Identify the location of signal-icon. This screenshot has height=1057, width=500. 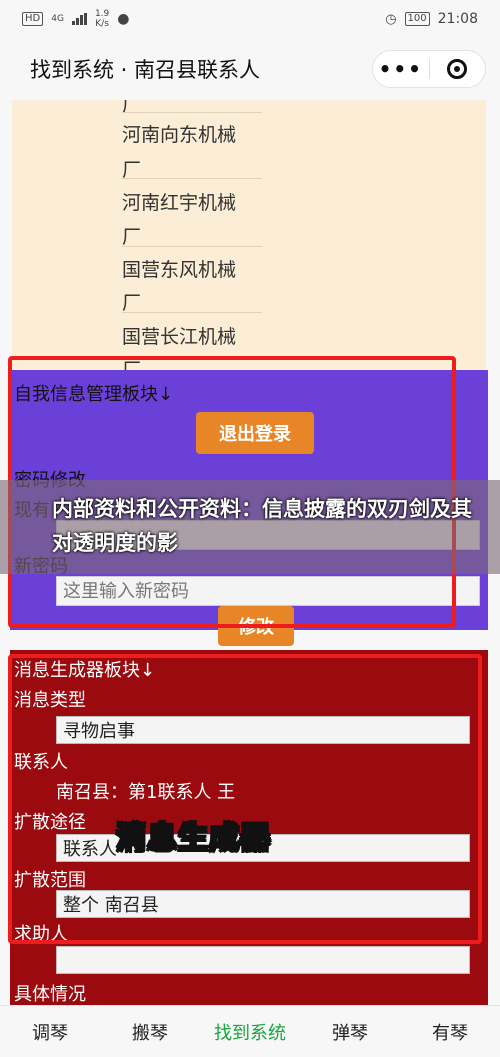
(79, 19).